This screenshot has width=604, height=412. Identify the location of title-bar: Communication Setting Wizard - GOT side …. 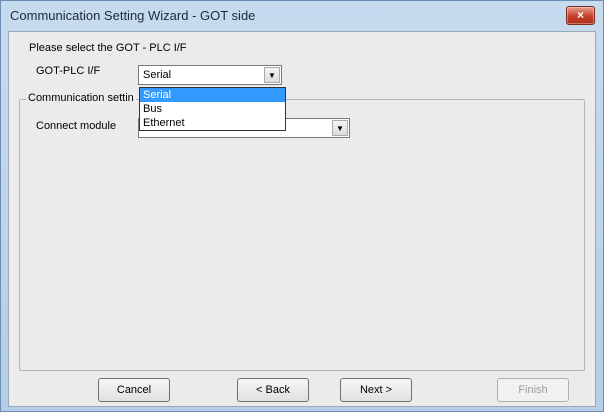
(302, 16).